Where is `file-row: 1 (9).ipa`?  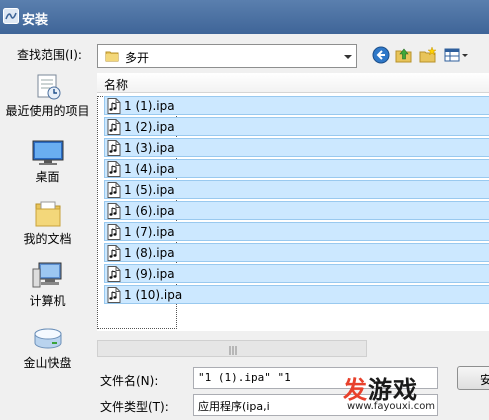
file-row: 1 (9).ipa is located at coordinates (296, 273).